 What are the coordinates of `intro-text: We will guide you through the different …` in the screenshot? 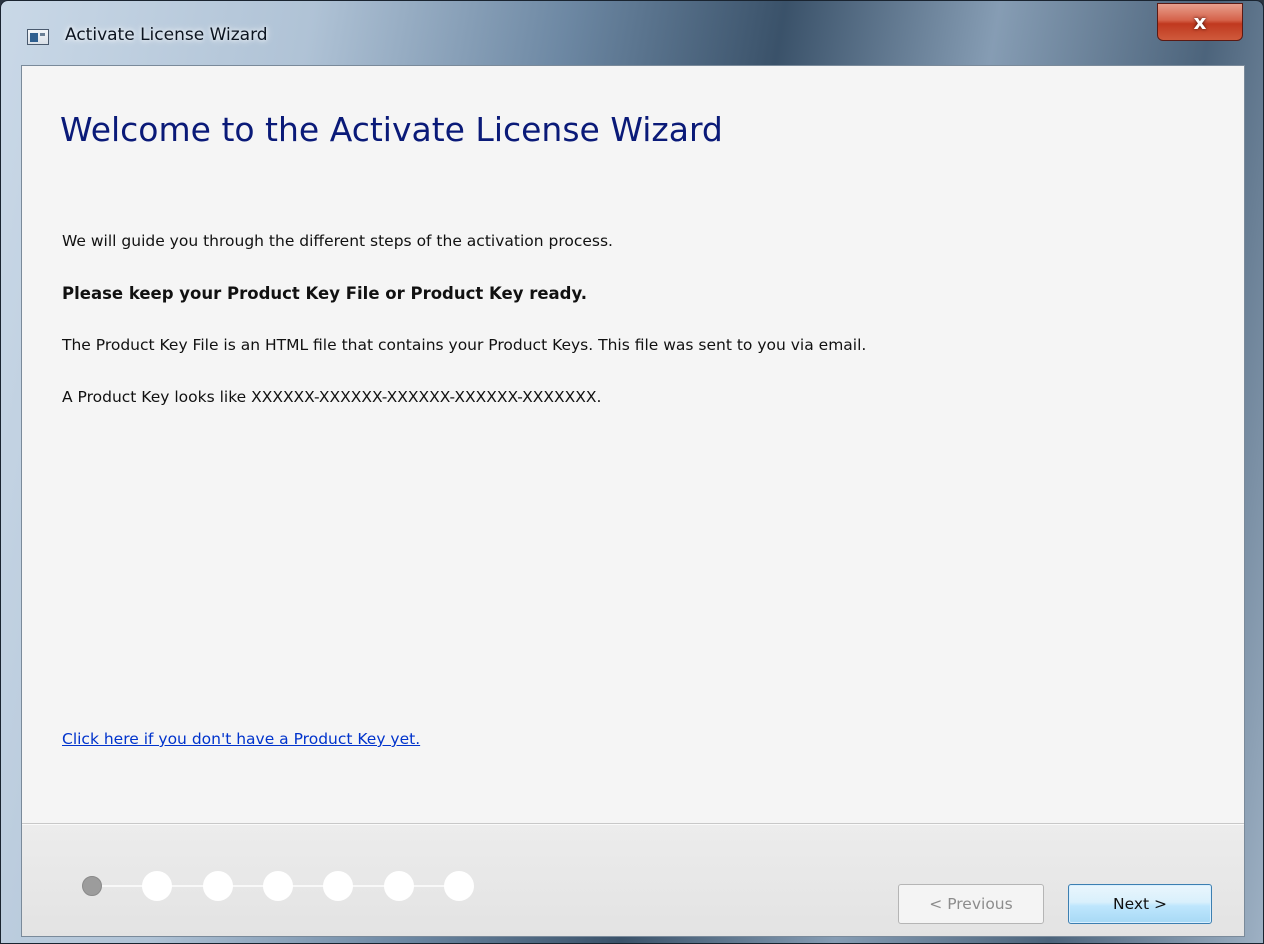 It's located at (337, 241).